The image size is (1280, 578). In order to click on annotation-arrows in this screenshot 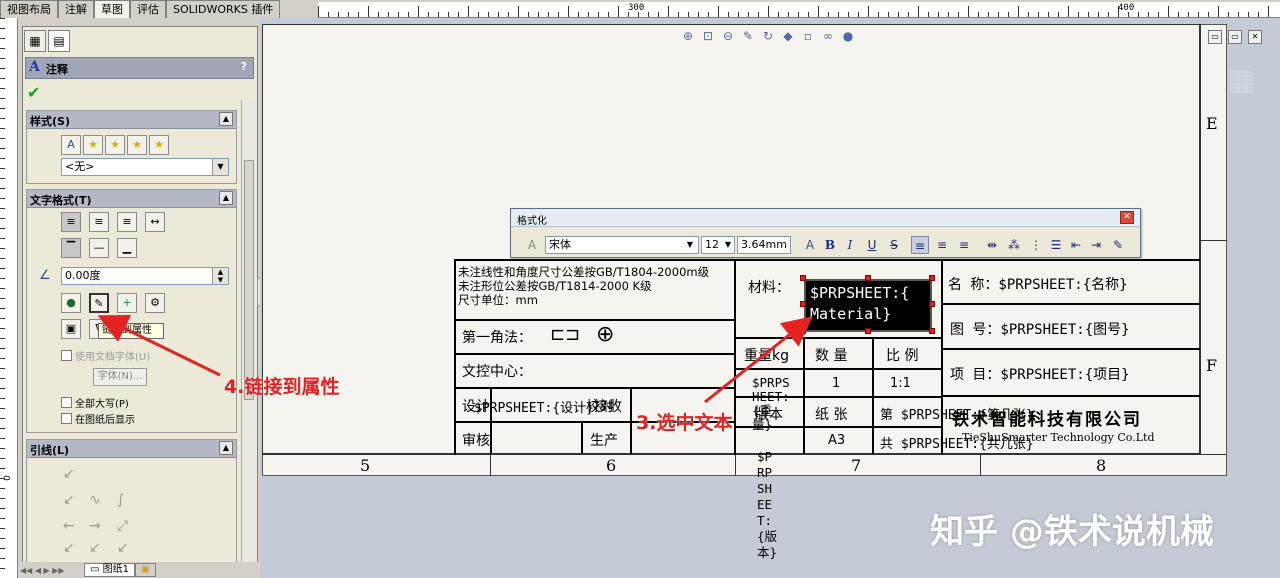, I will do `click(455, 359)`.